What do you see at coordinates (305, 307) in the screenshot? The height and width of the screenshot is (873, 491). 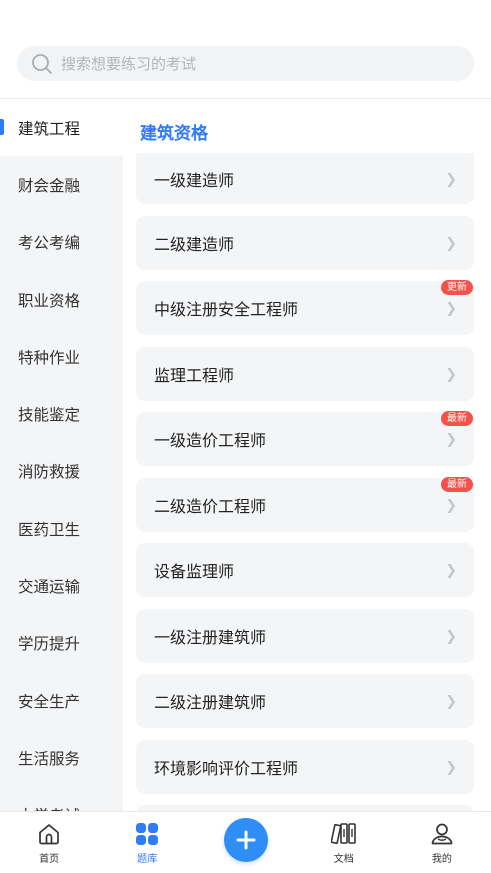 I see `exam-card: 中级注册安全工程师 更新 ❯` at bounding box center [305, 307].